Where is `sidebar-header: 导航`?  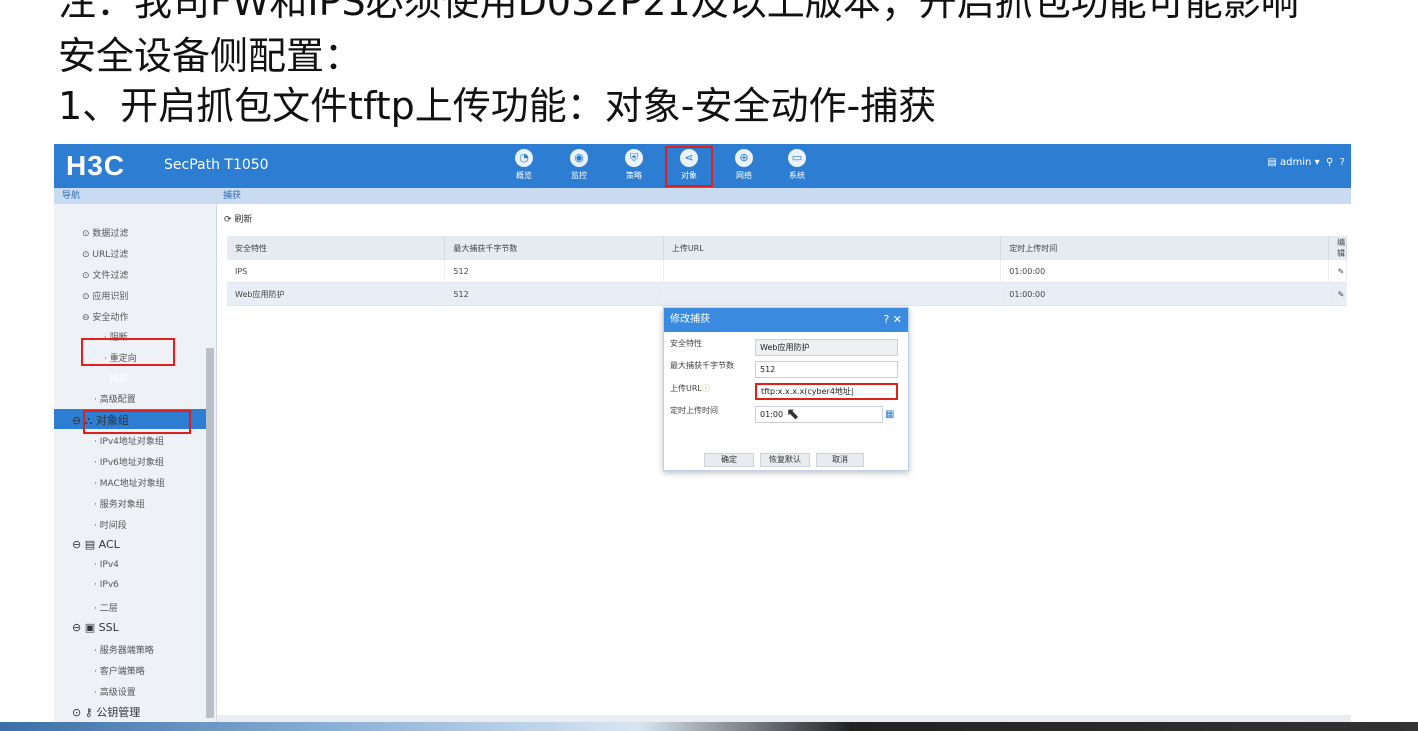
sidebar-header: 导航 is located at coordinates (135, 196).